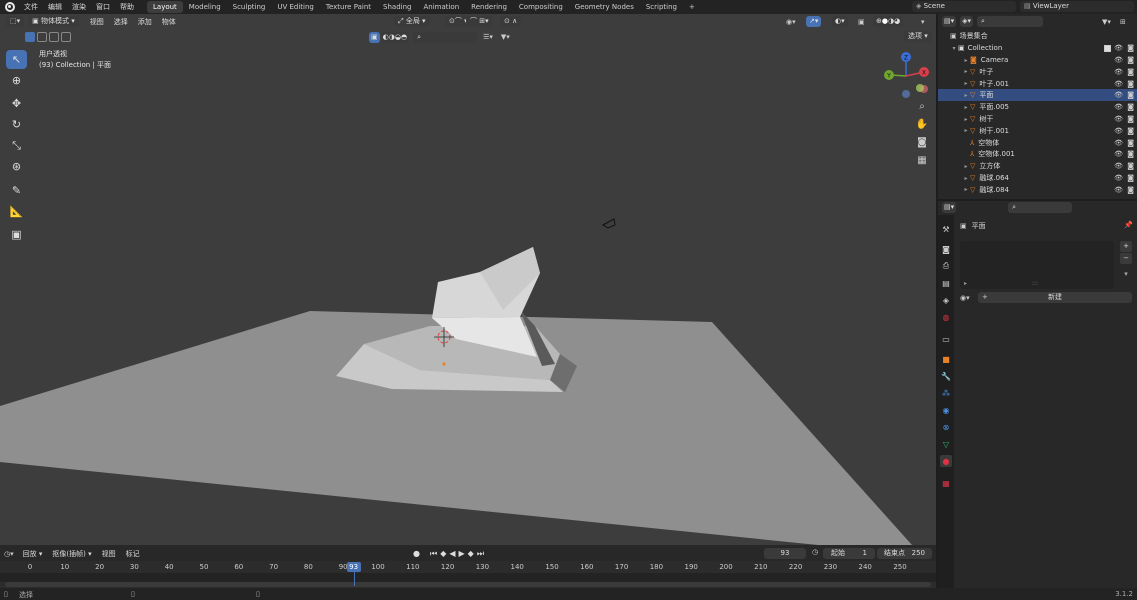 The image size is (1137, 600). Describe the element at coordinates (468, 577) in the screenshot. I see `keyframe-track` at that location.